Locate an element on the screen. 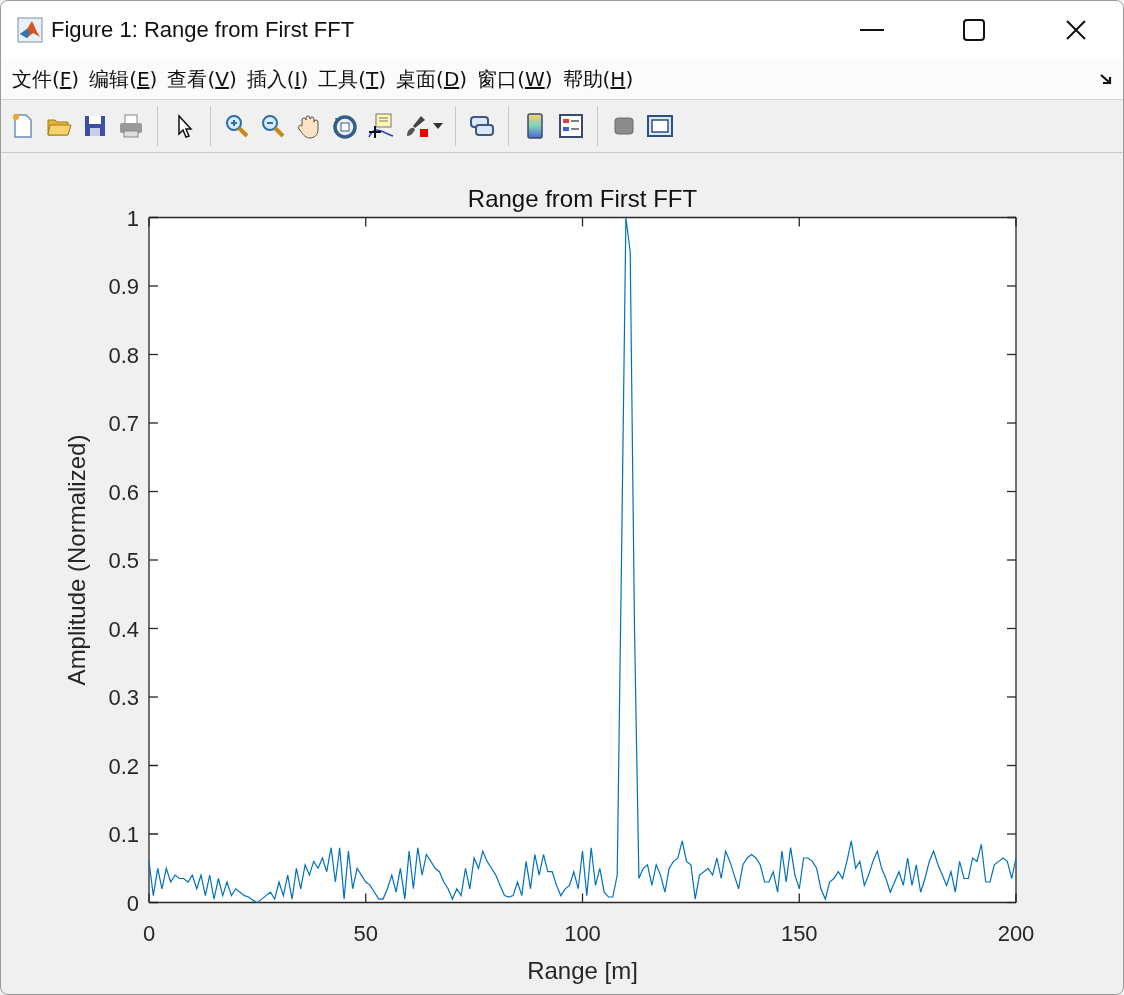 This screenshot has height=995, width=1124. x-tick-label: 100 is located at coordinates (582, 933).